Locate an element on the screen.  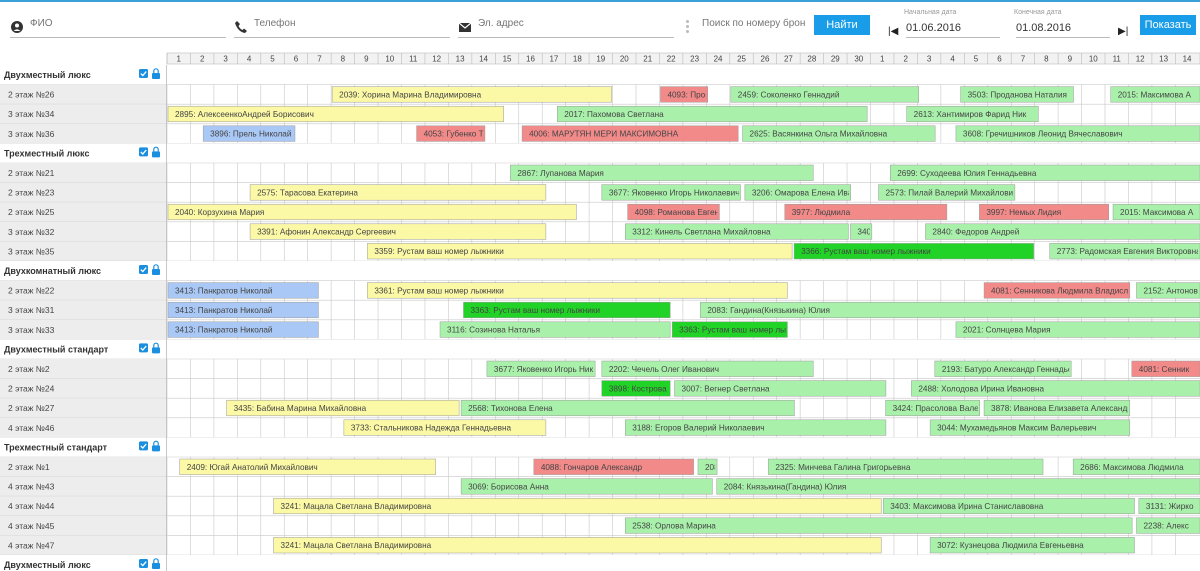
room-name: 3 этаж №31 is located at coordinates (31, 310).